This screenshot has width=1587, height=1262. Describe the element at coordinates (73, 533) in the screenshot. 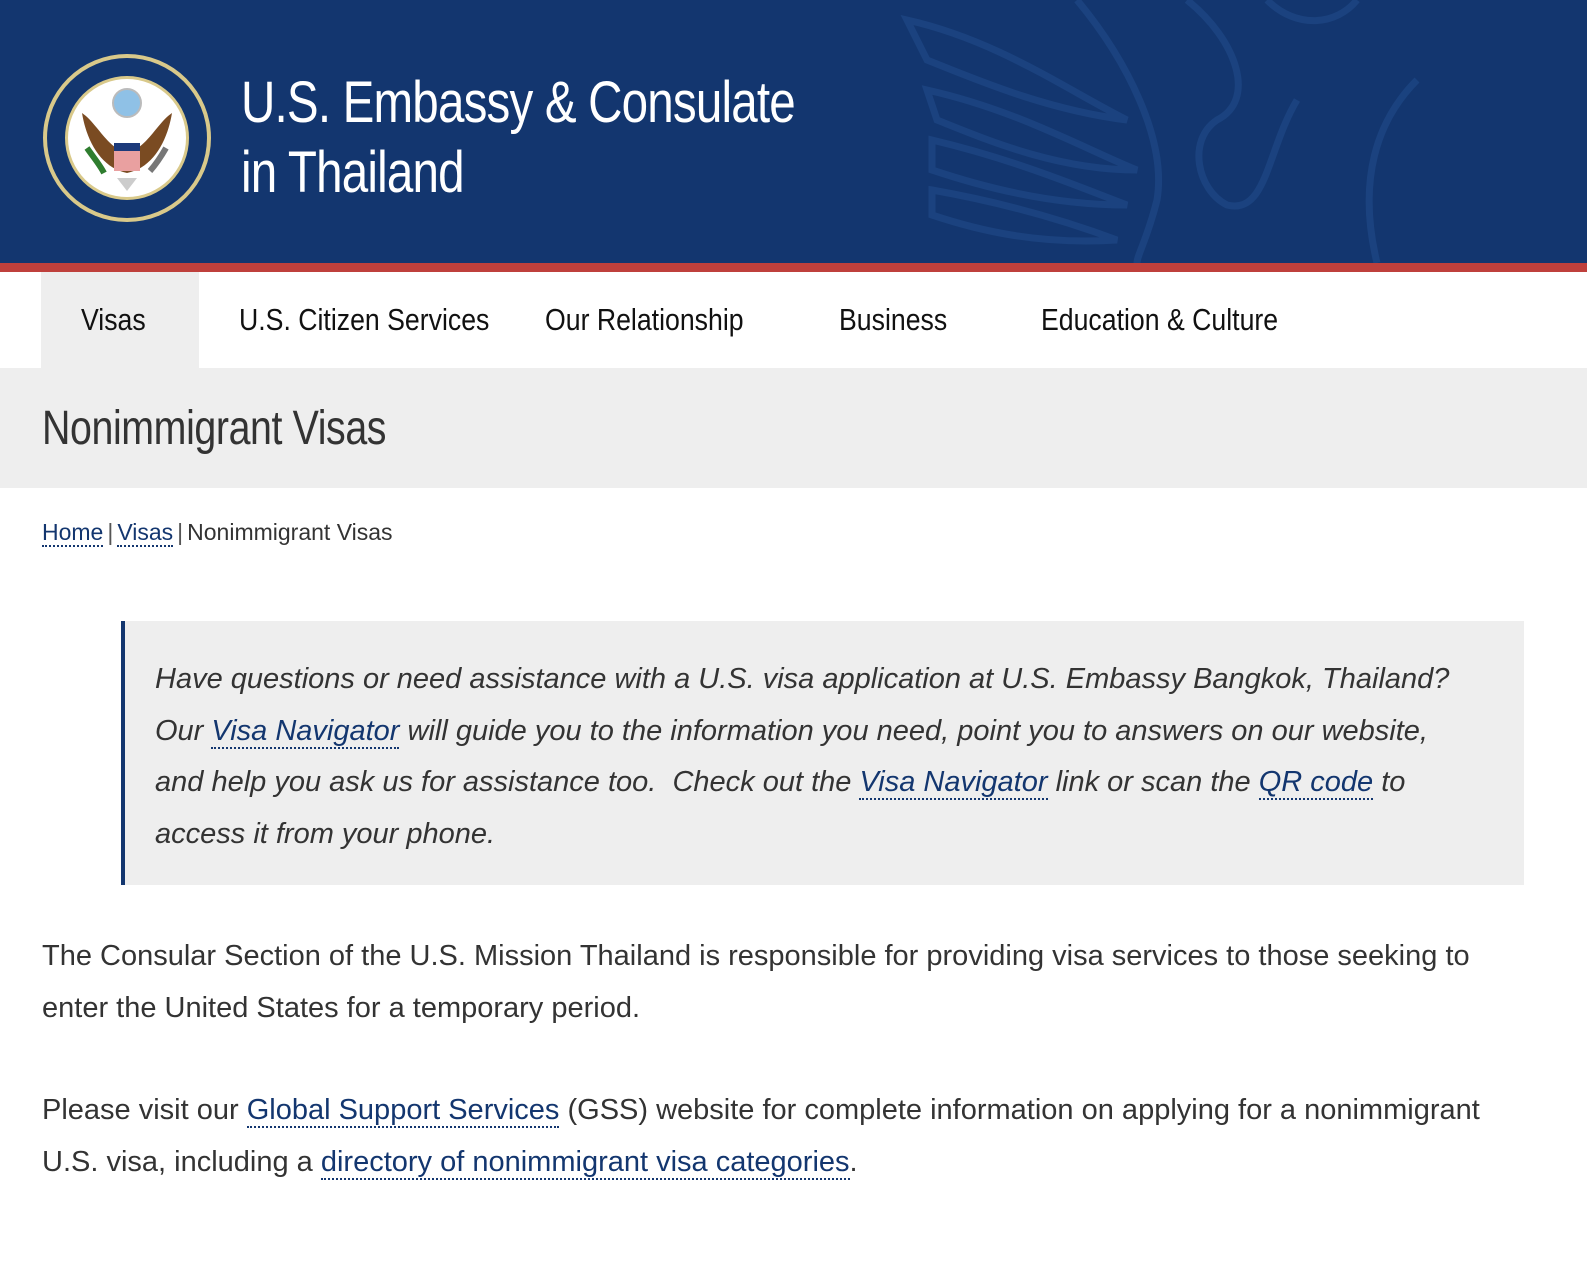

I see `breadcrumb-home-link: Home` at that location.